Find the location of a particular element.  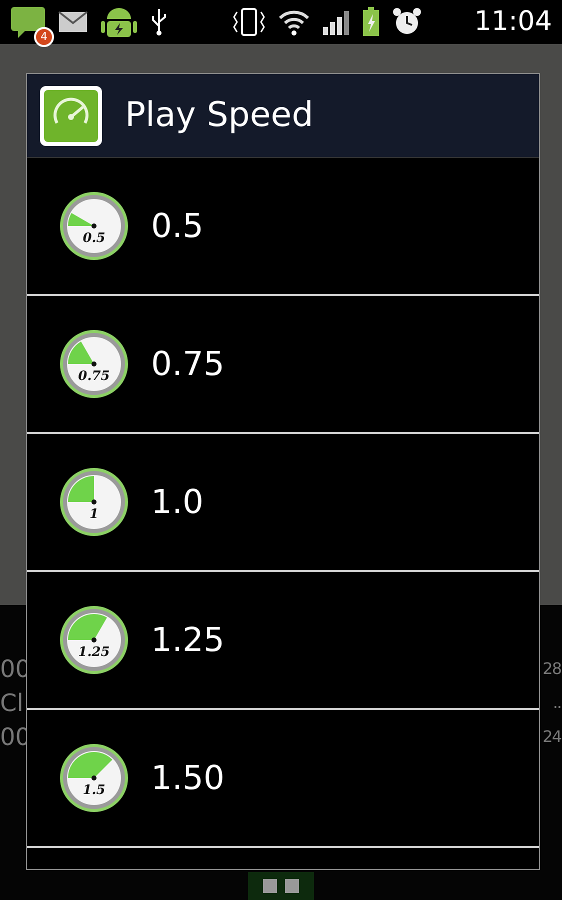

background-text: 28 is located at coordinates (551, 669).